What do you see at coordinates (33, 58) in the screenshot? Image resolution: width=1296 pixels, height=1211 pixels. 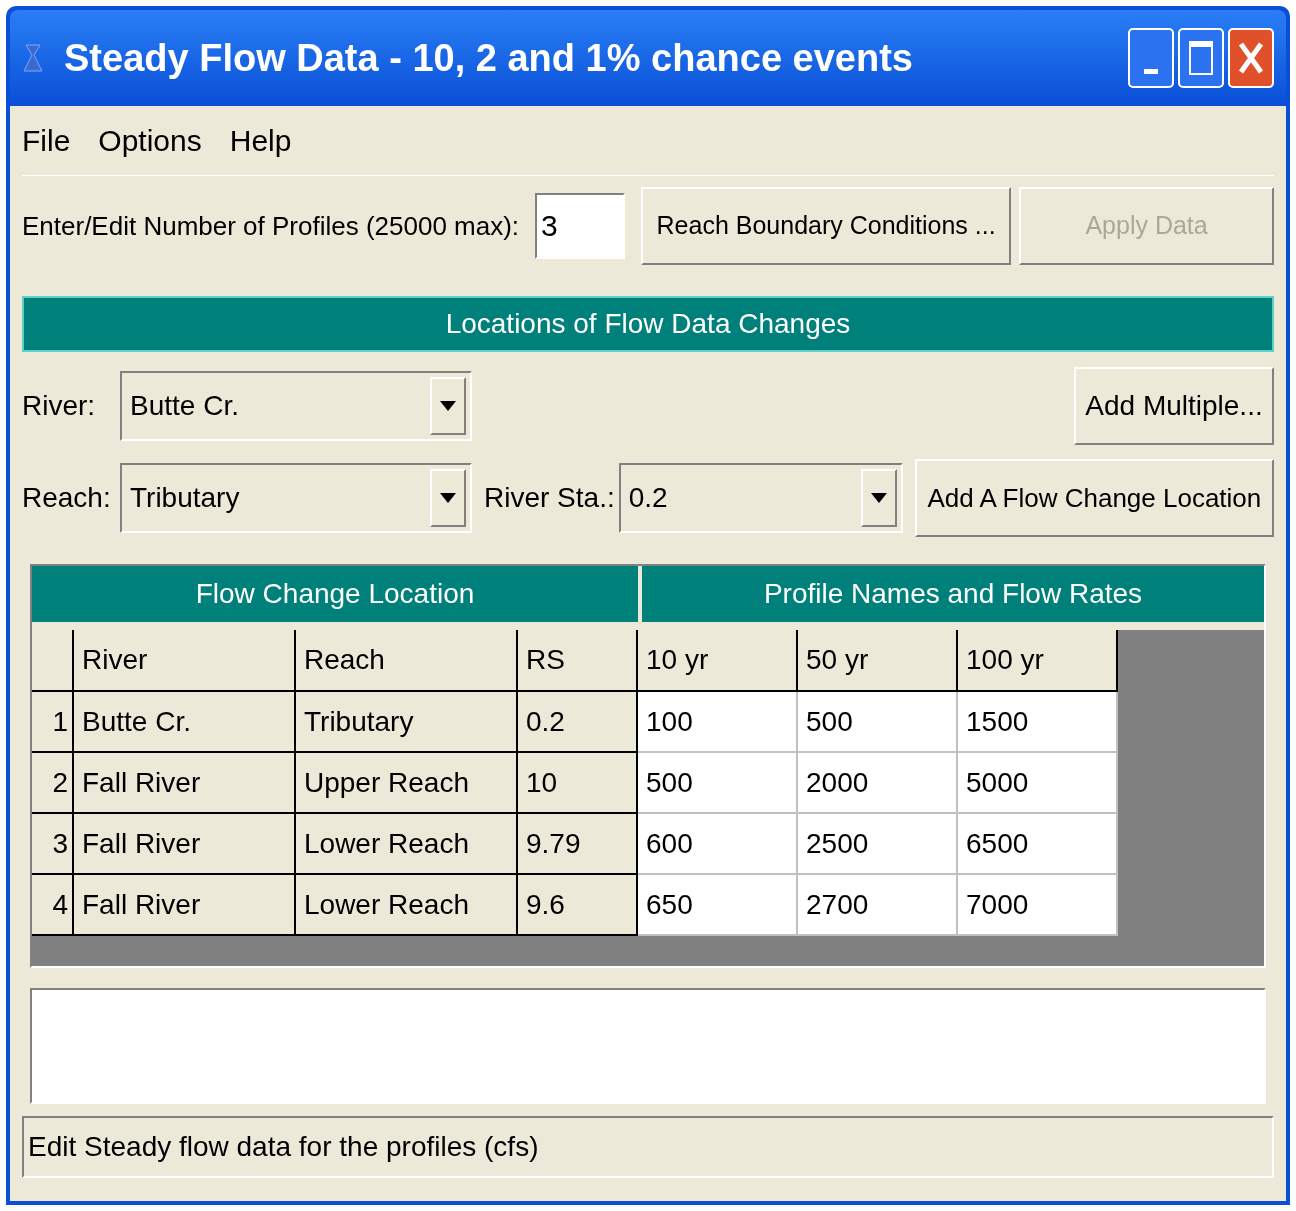 I see `app-icon` at bounding box center [33, 58].